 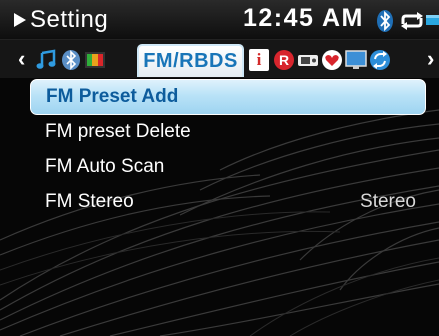 I want to click on record-icon: R, so click(x=284, y=60).